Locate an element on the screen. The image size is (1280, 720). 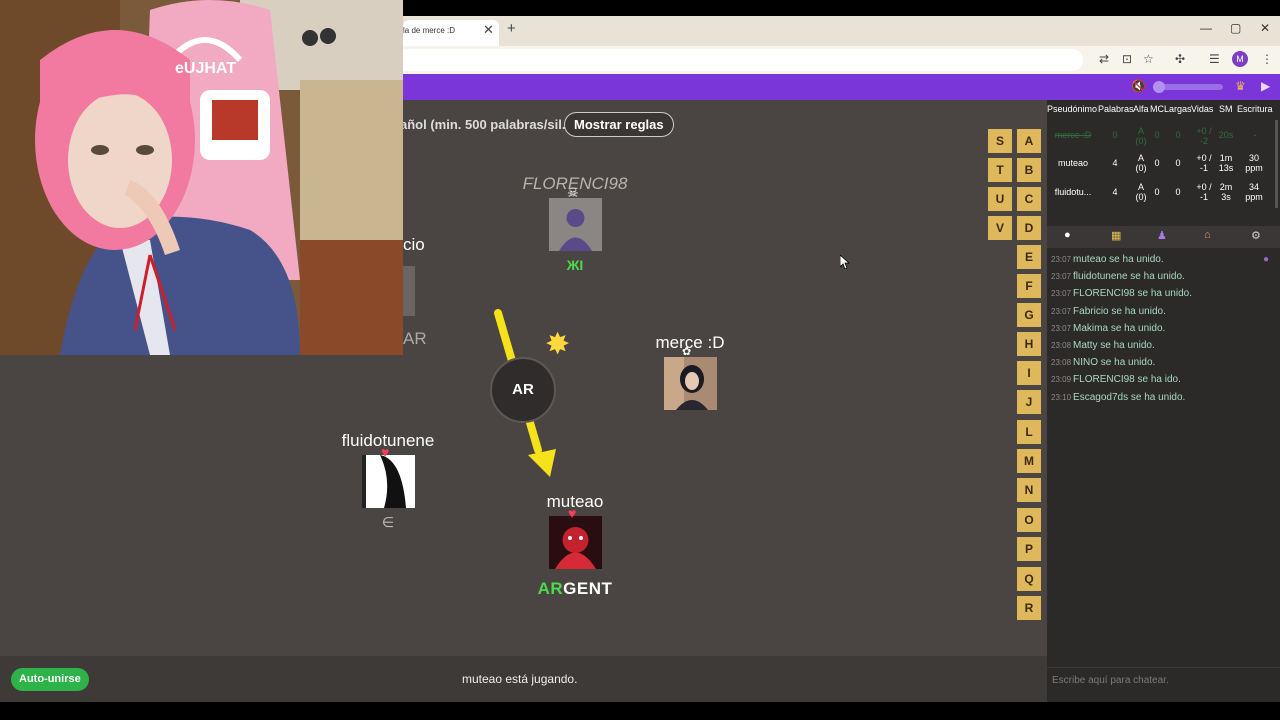
mute-icon: 🔇 is located at coordinates (1138, 86).